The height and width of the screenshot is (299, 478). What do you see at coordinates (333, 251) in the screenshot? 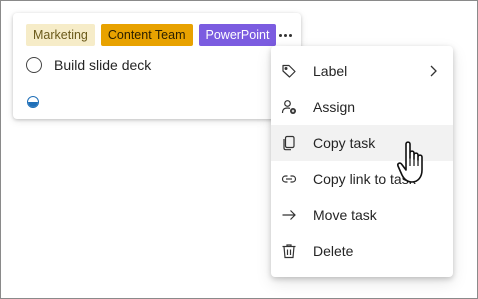
I see `menu-item-text: Delete` at bounding box center [333, 251].